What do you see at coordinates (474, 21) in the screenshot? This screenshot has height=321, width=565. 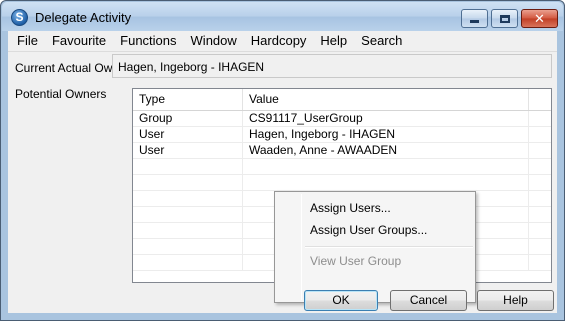 I see `minimize-icon` at bounding box center [474, 21].